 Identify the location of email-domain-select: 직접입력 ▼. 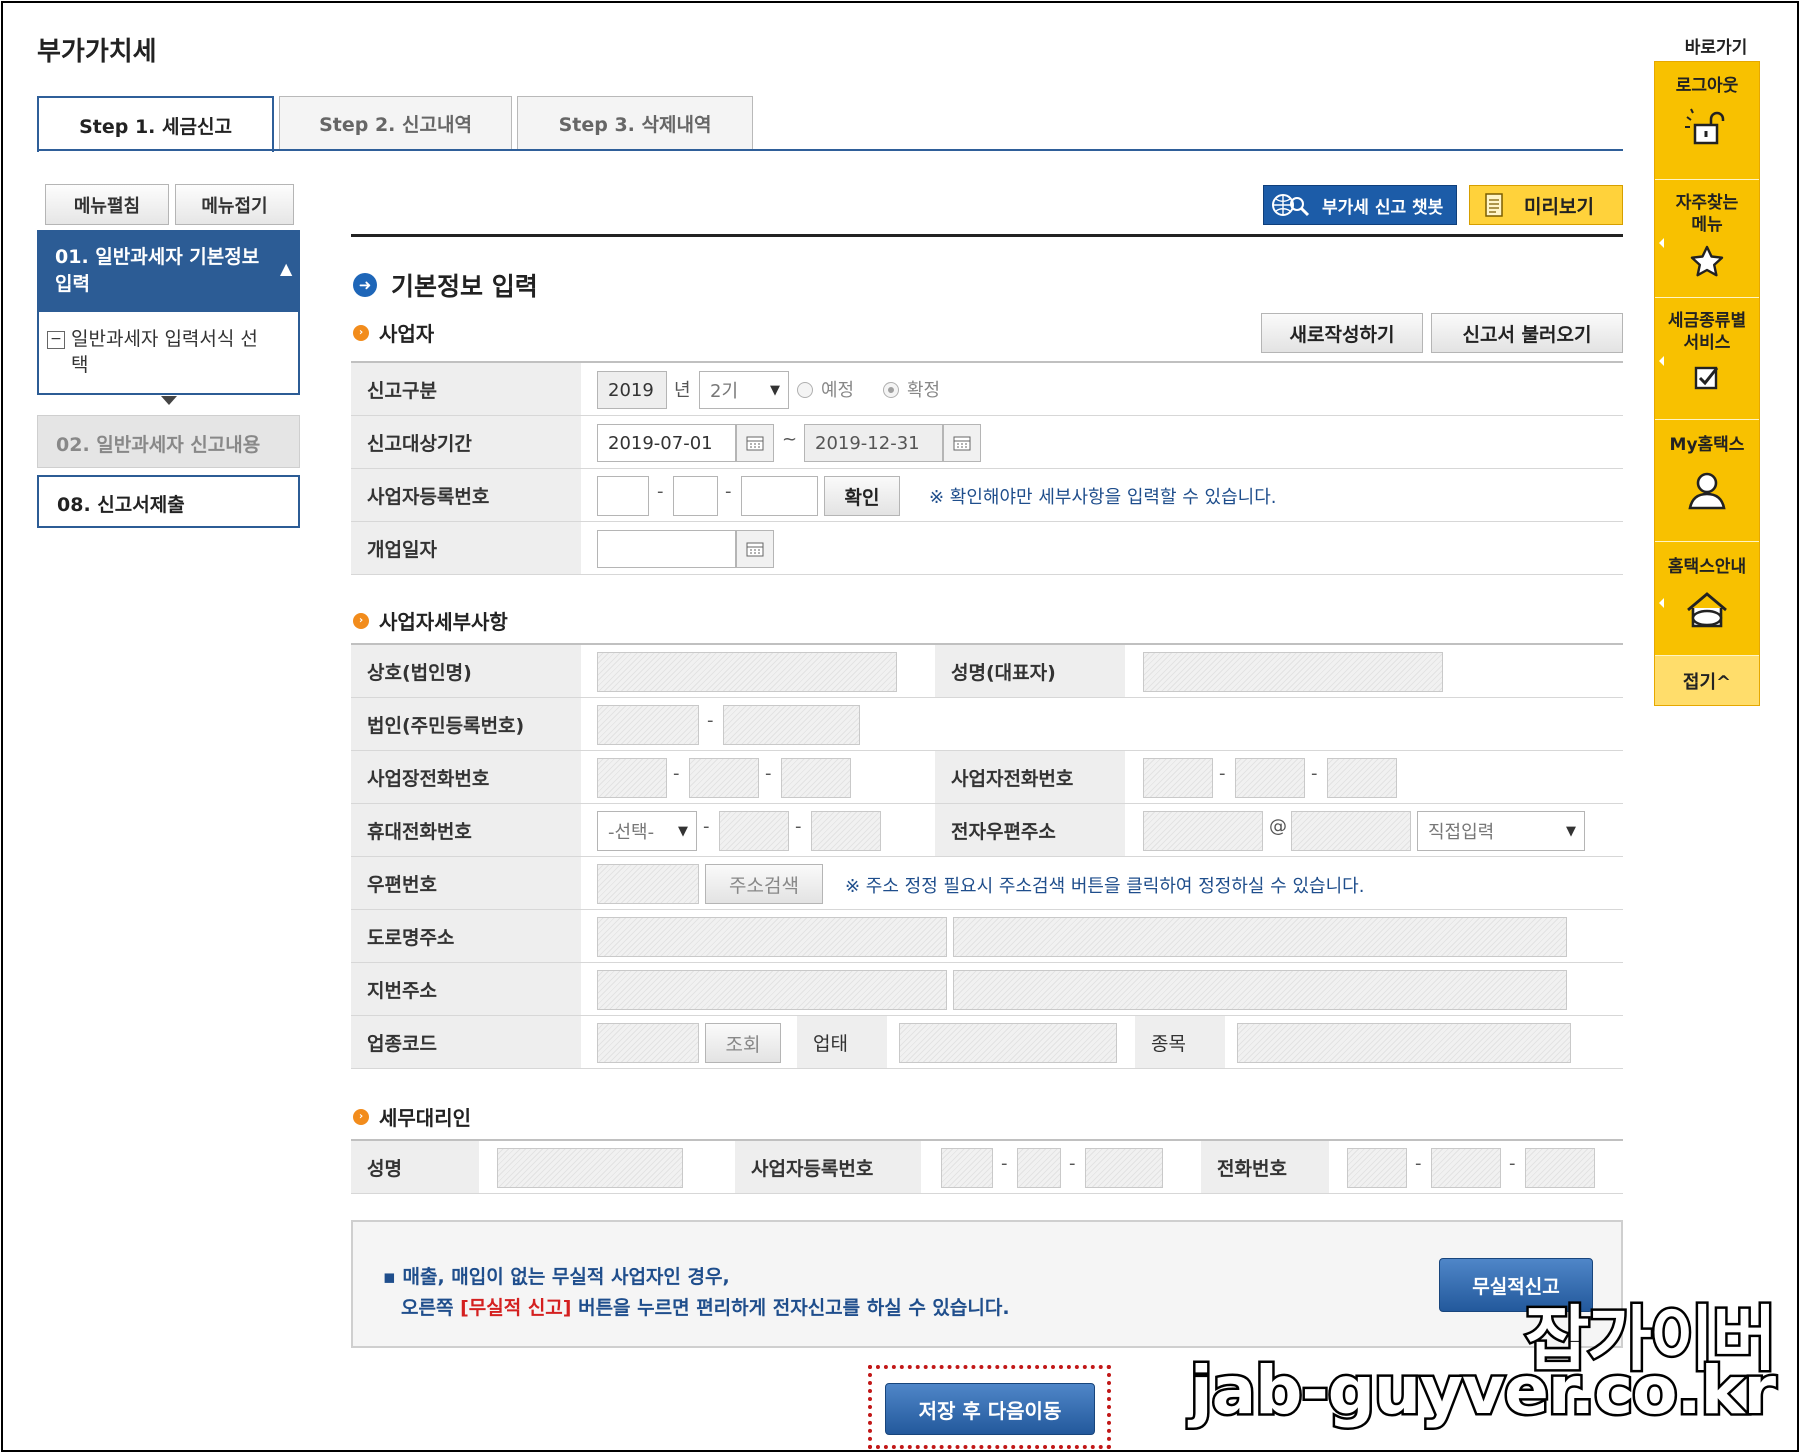
(1501, 831).